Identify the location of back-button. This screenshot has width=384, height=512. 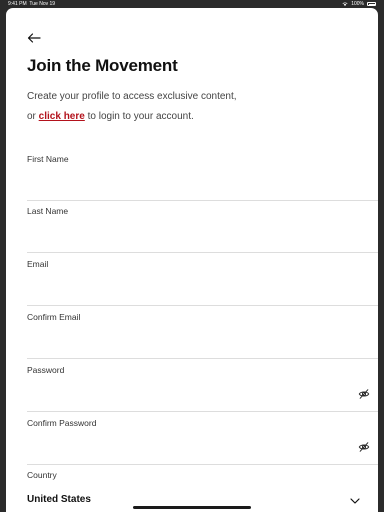
(34, 38).